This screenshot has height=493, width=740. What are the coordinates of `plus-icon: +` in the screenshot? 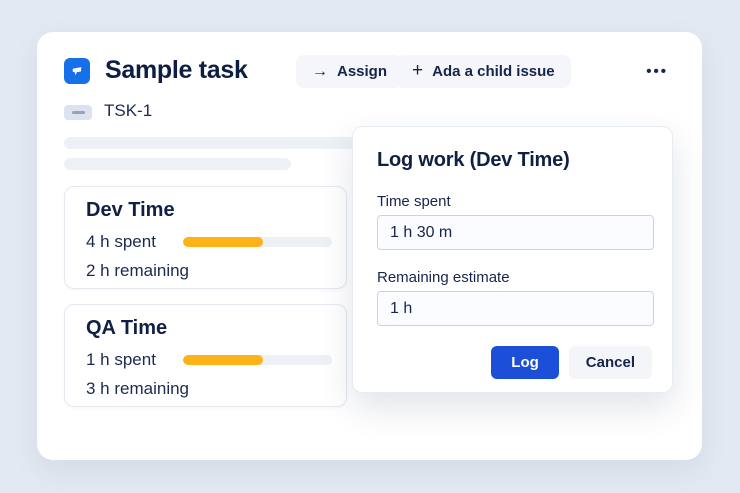 It's located at (418, 70).